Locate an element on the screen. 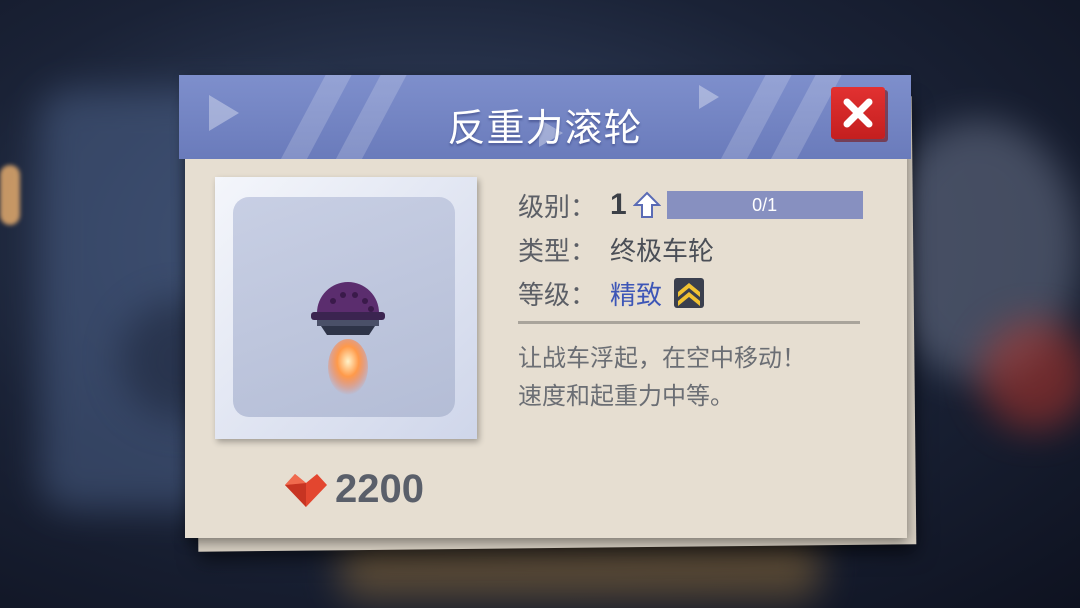  anti-gravity-wheel-icon is located at coordinates (348, 338).